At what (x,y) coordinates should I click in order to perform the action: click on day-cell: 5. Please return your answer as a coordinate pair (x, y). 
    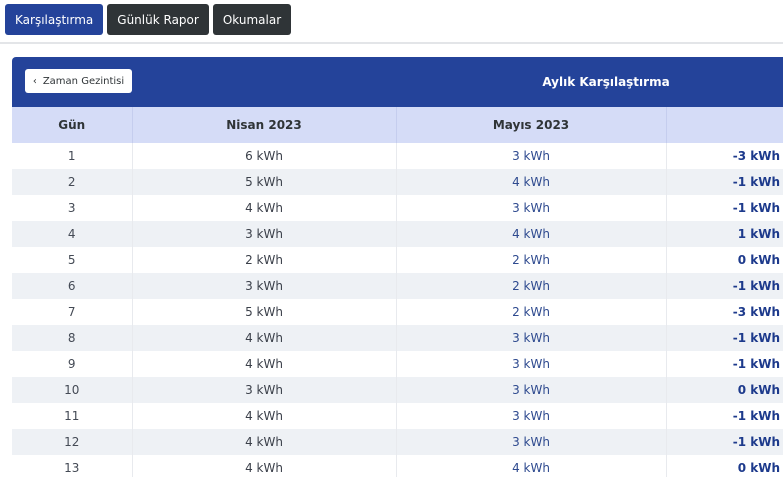
    Looking at the image, I should click on (72, 260).